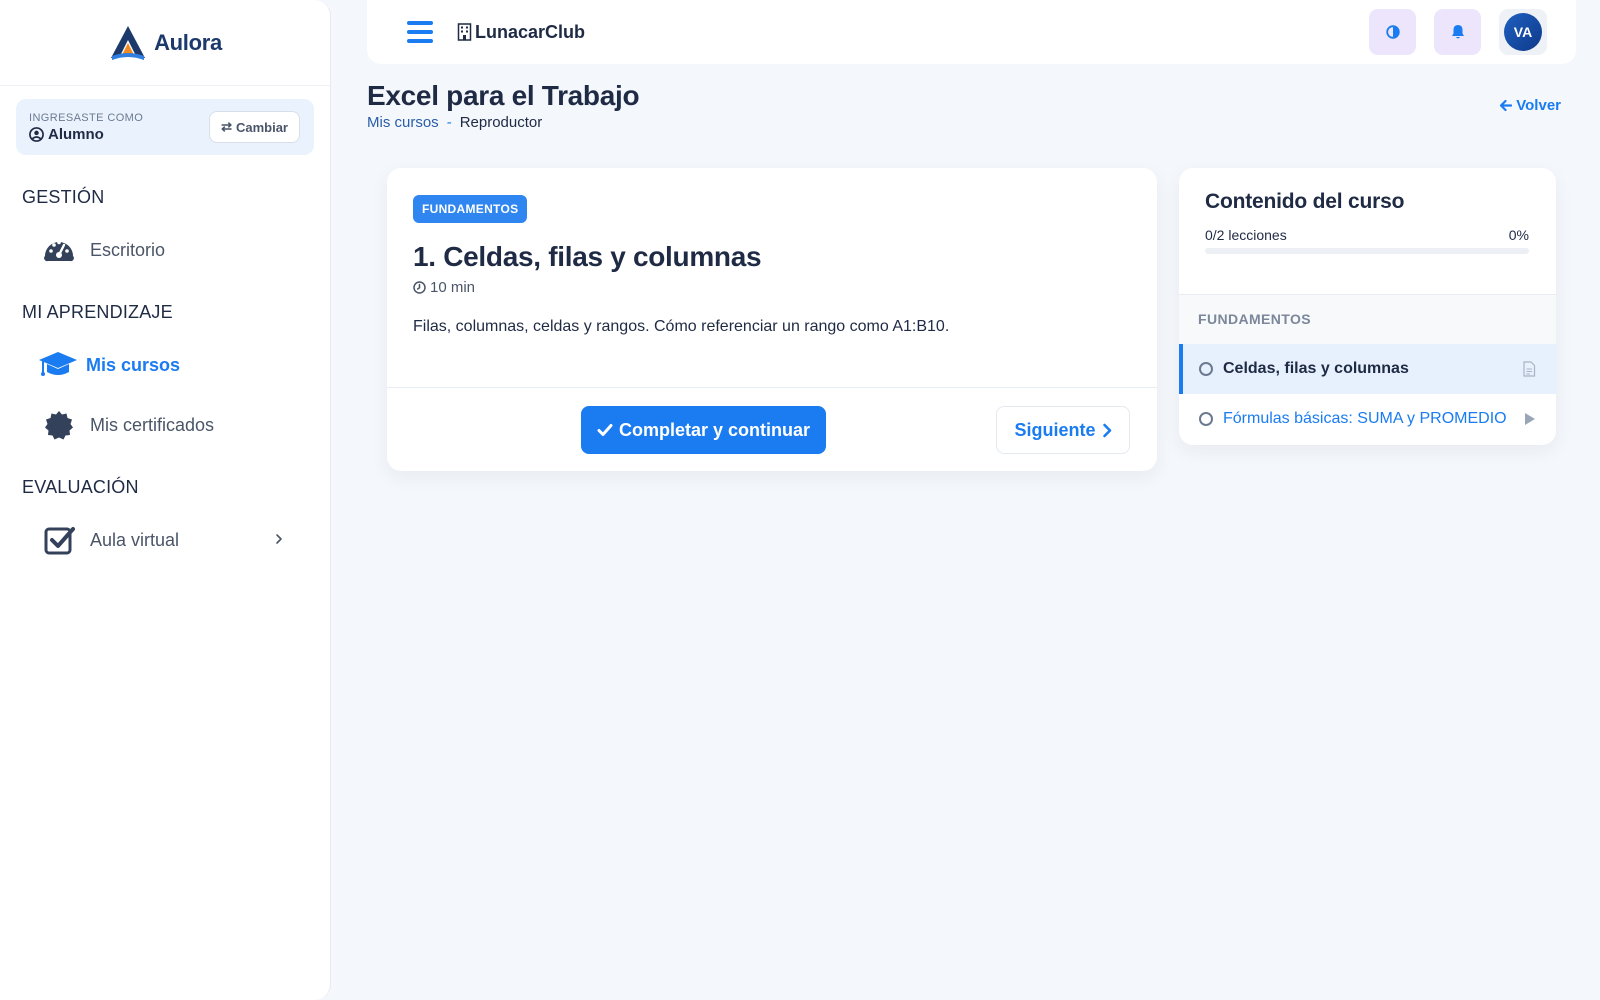 The height and width of the screenshot is (1000, 1600). I want to click on brand: Aulora, so click(165, 43).